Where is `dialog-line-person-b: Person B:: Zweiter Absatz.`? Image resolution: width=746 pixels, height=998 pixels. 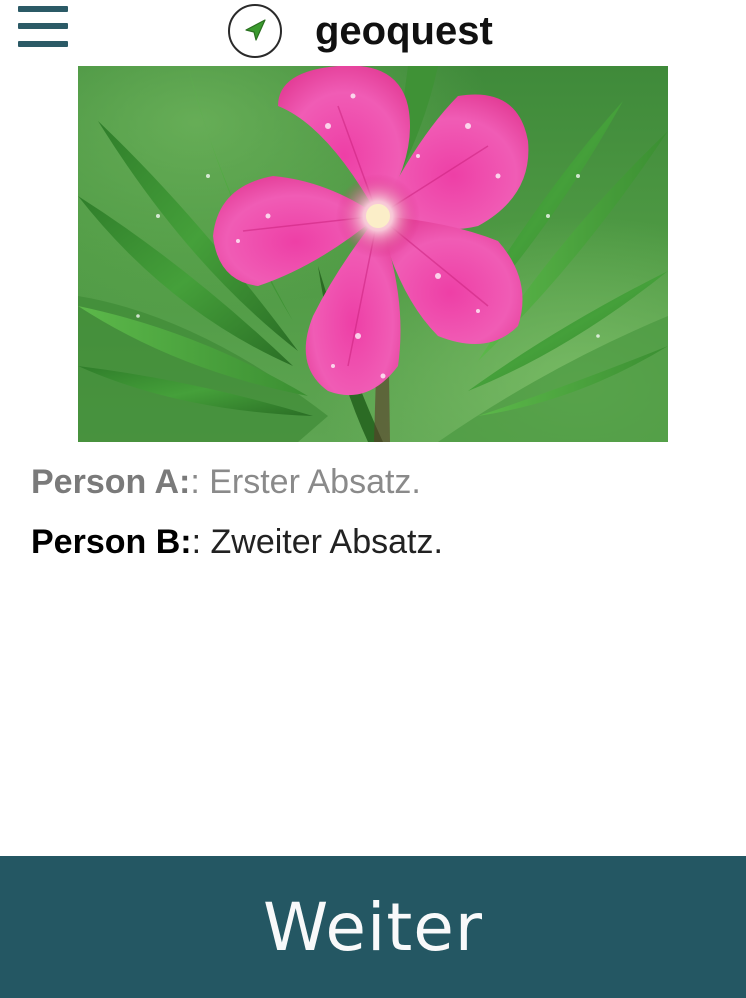
dialog-line-person-b: Person B:: Zweiter Absatz. is located at coordinates (371, 542).